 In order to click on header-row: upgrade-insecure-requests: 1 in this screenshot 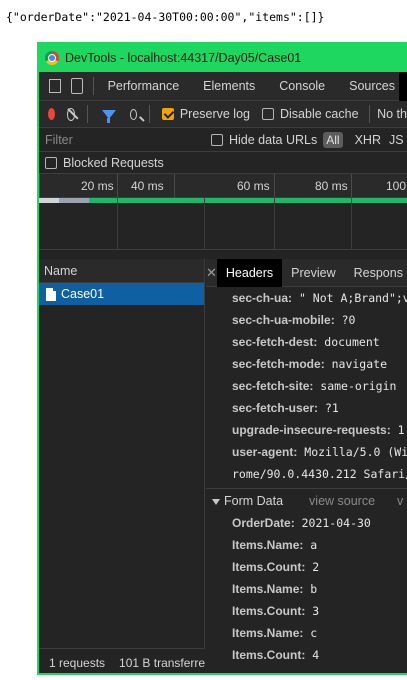, I will do `click(306, 430)`.